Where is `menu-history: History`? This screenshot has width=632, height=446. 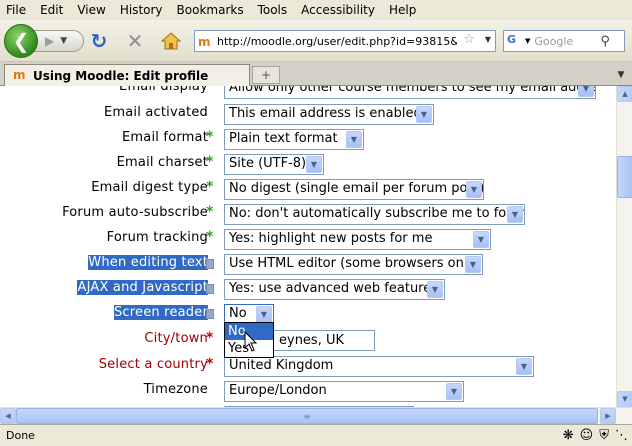 menu-history: History is located at coordinates (142, 10).